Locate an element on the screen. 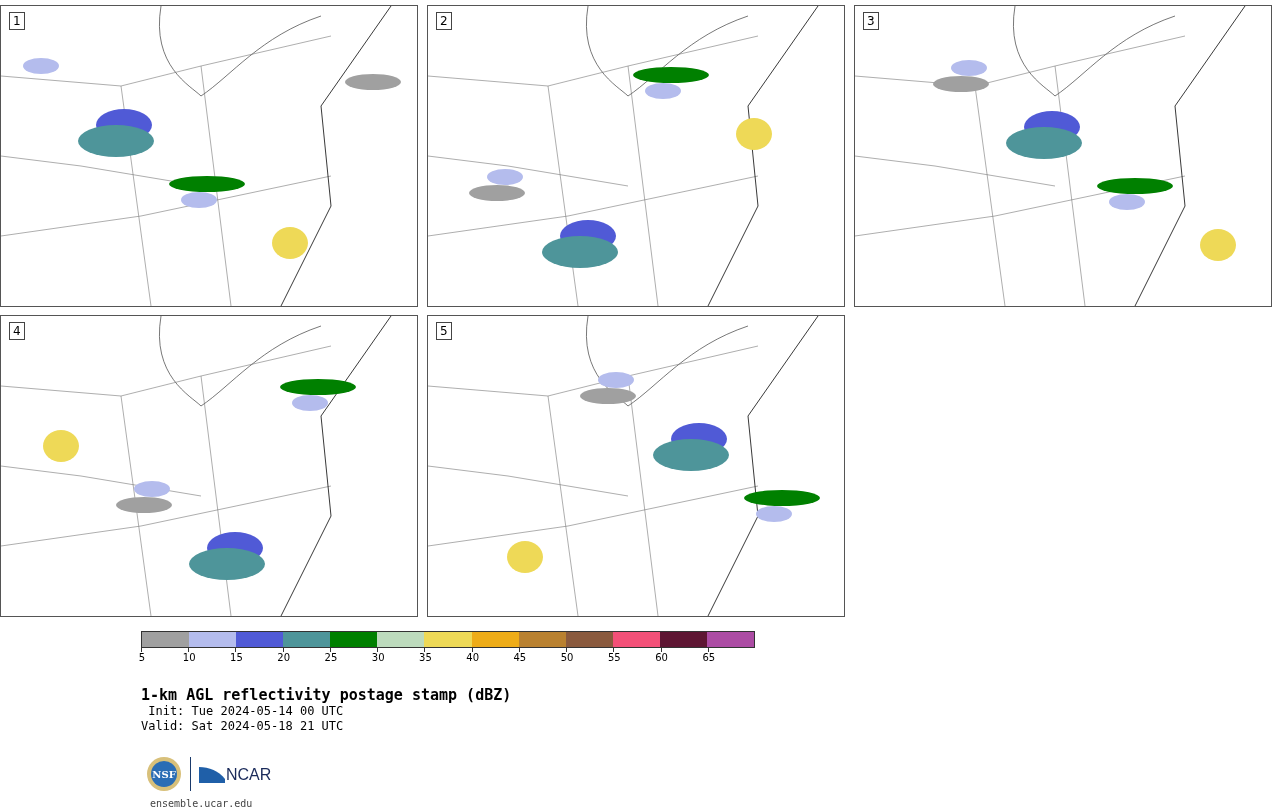 Image resolution: width=1280 pixels, height=809 pixels. tick-label: 50 is located at coordinates (567, 657).